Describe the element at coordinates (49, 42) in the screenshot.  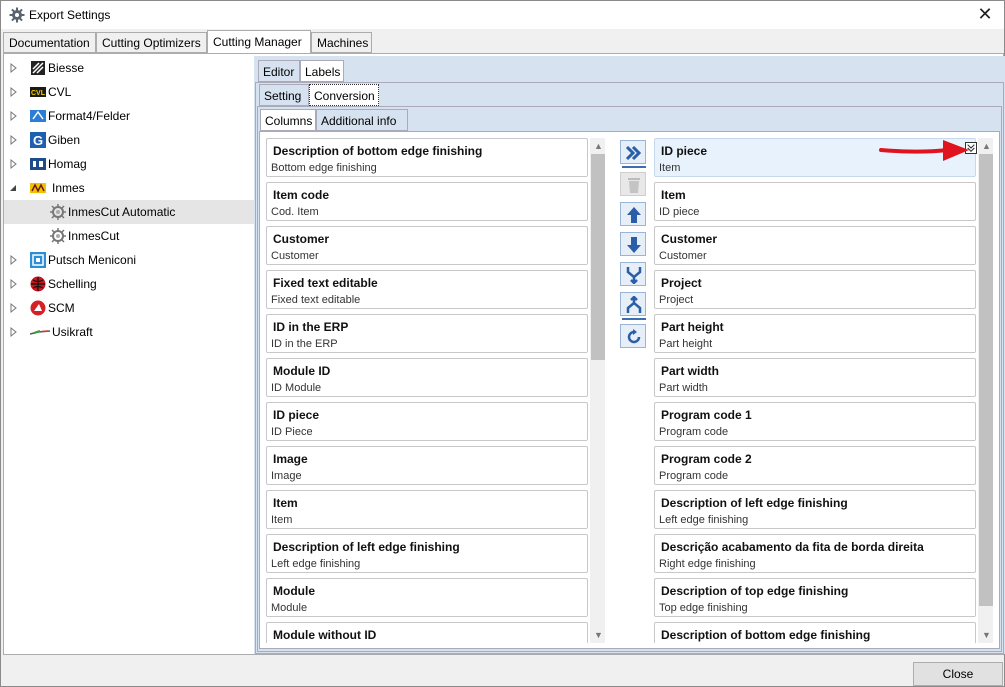
I see `tab-documentation: Documentation` at that location.